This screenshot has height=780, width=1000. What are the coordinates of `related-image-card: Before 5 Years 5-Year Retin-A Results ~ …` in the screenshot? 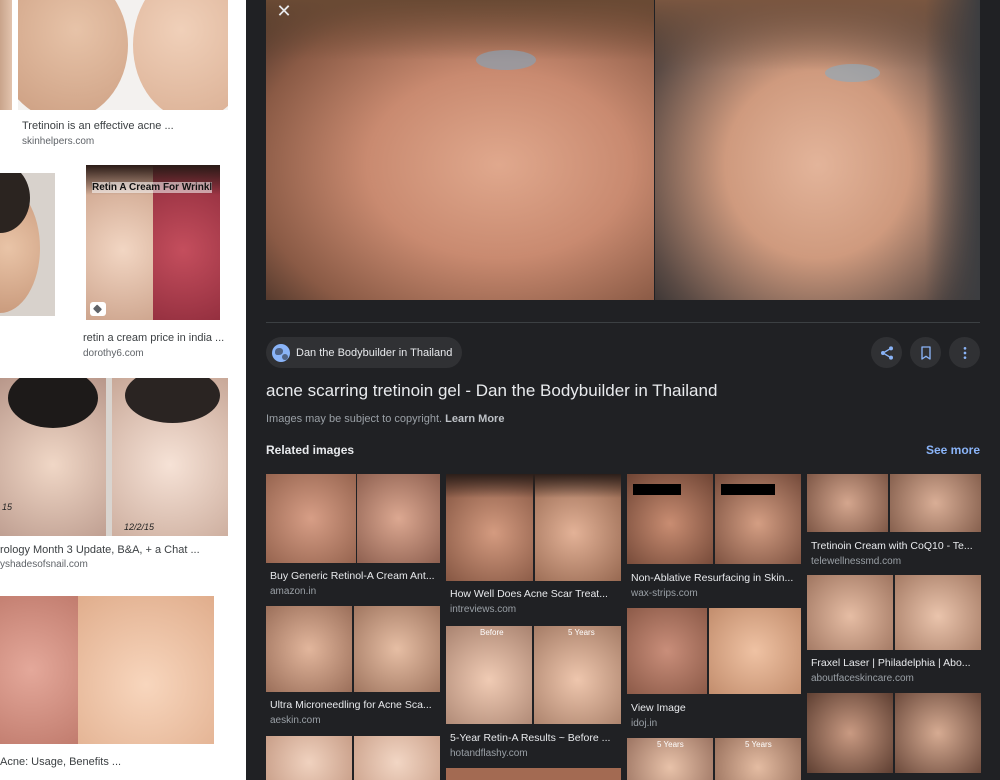 It's located at (533, 694).